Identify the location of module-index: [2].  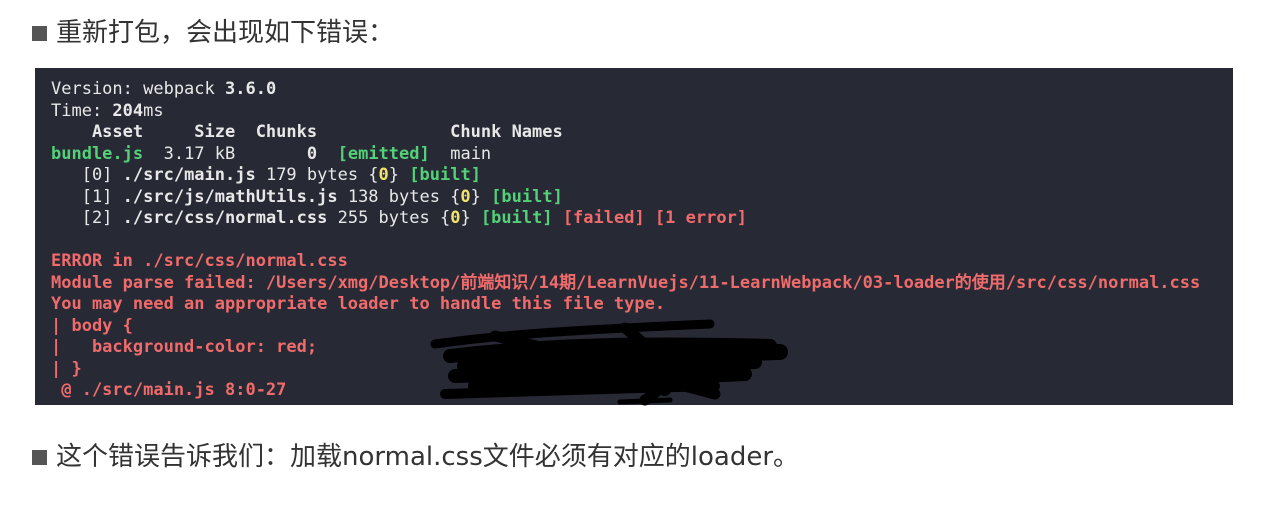
(87, 218).